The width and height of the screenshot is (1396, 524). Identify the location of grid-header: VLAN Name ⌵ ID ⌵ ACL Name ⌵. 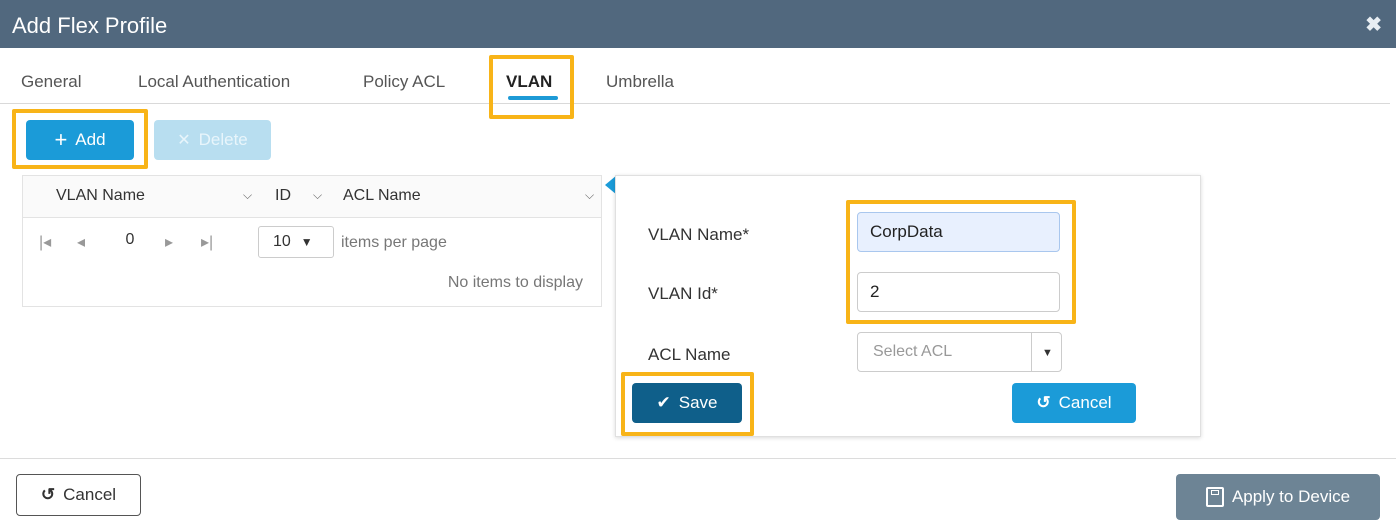
(312, 197).